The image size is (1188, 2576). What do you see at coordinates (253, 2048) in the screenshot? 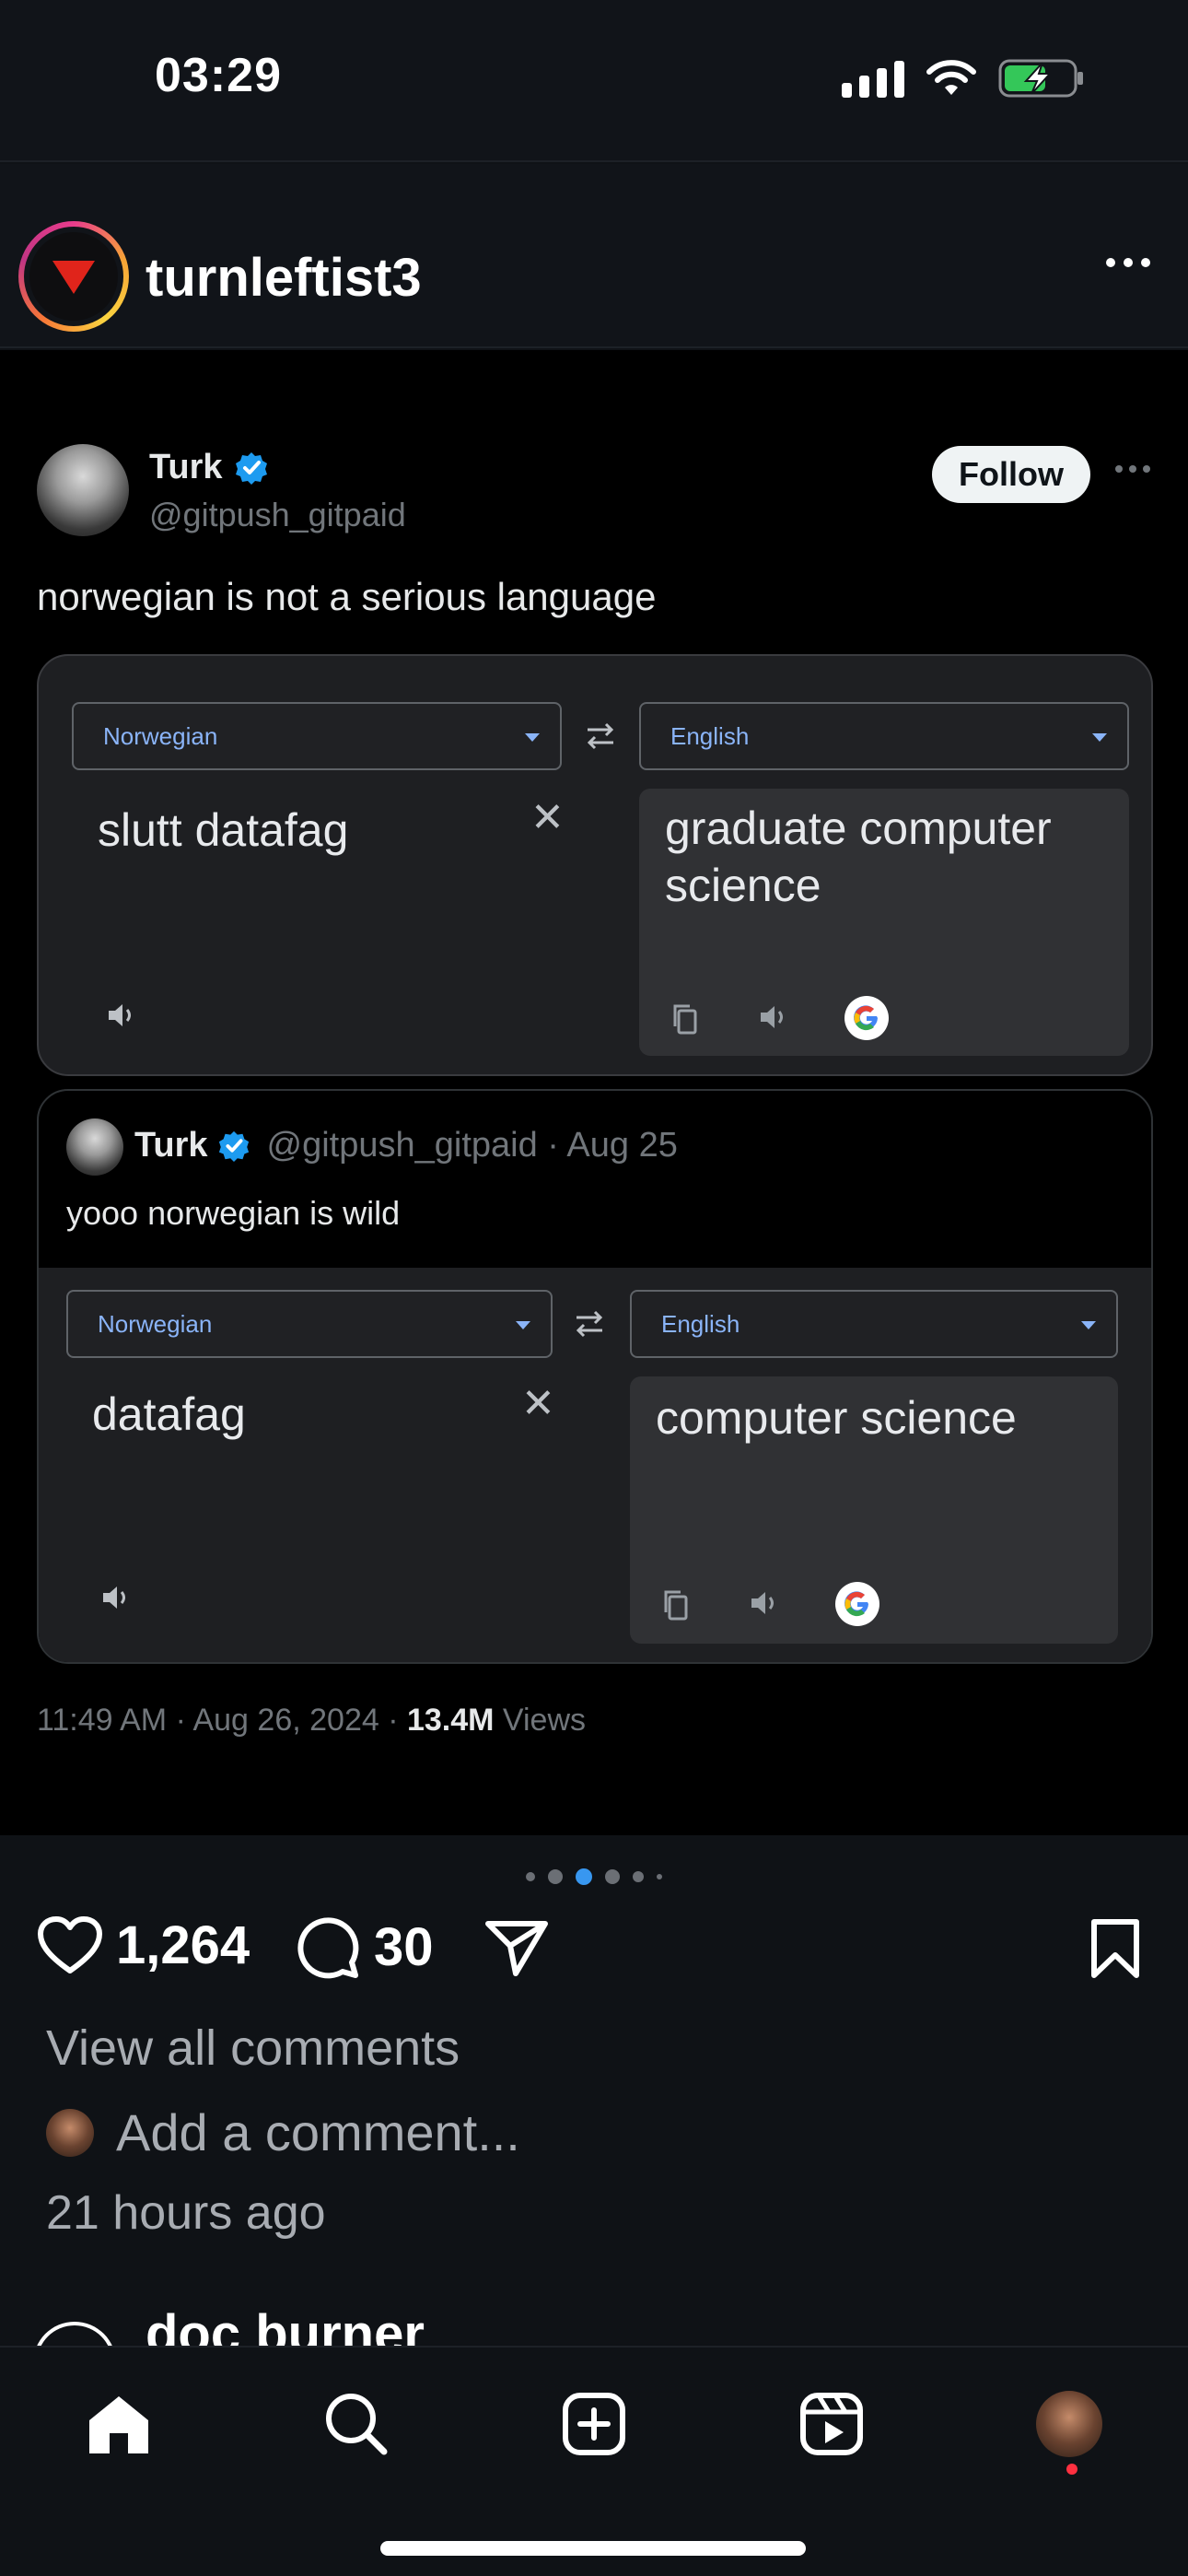
I see `view-all-comments: View all comments` at bounding box center [253, 2048].